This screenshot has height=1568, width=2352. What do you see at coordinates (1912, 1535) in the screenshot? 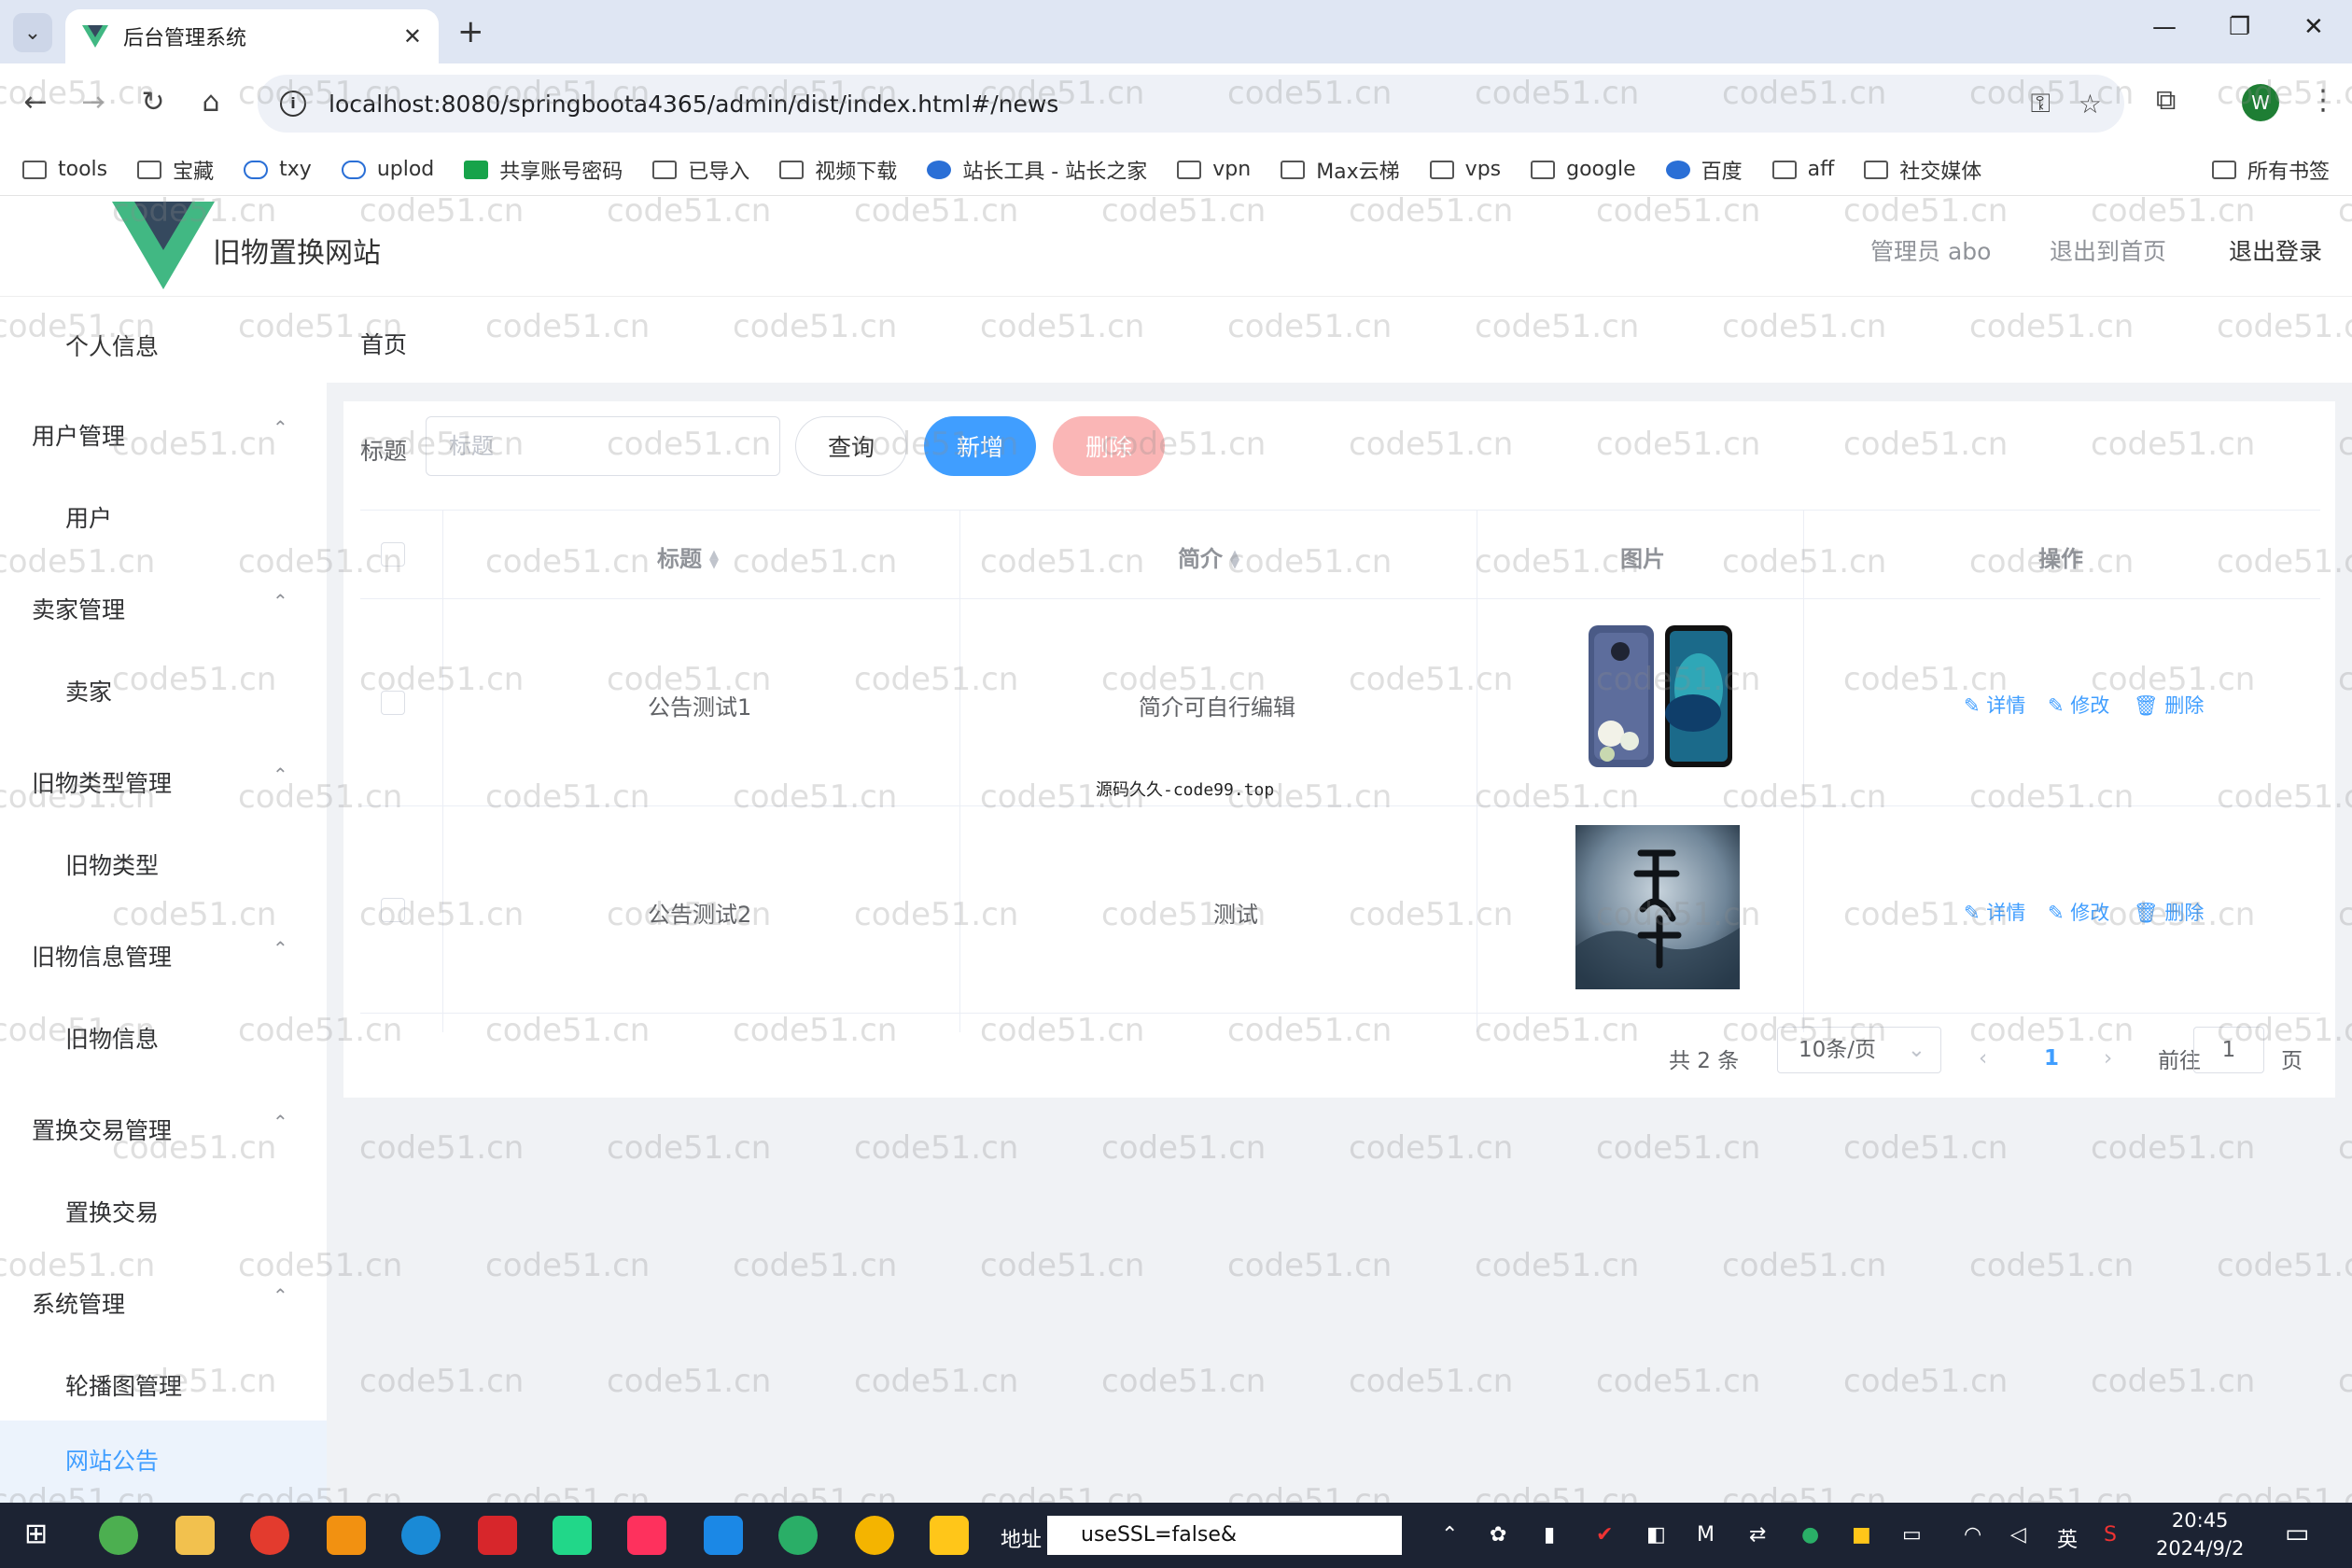
I see `tray-battery-icon: ▭` at bounding box center [1912, 1535].